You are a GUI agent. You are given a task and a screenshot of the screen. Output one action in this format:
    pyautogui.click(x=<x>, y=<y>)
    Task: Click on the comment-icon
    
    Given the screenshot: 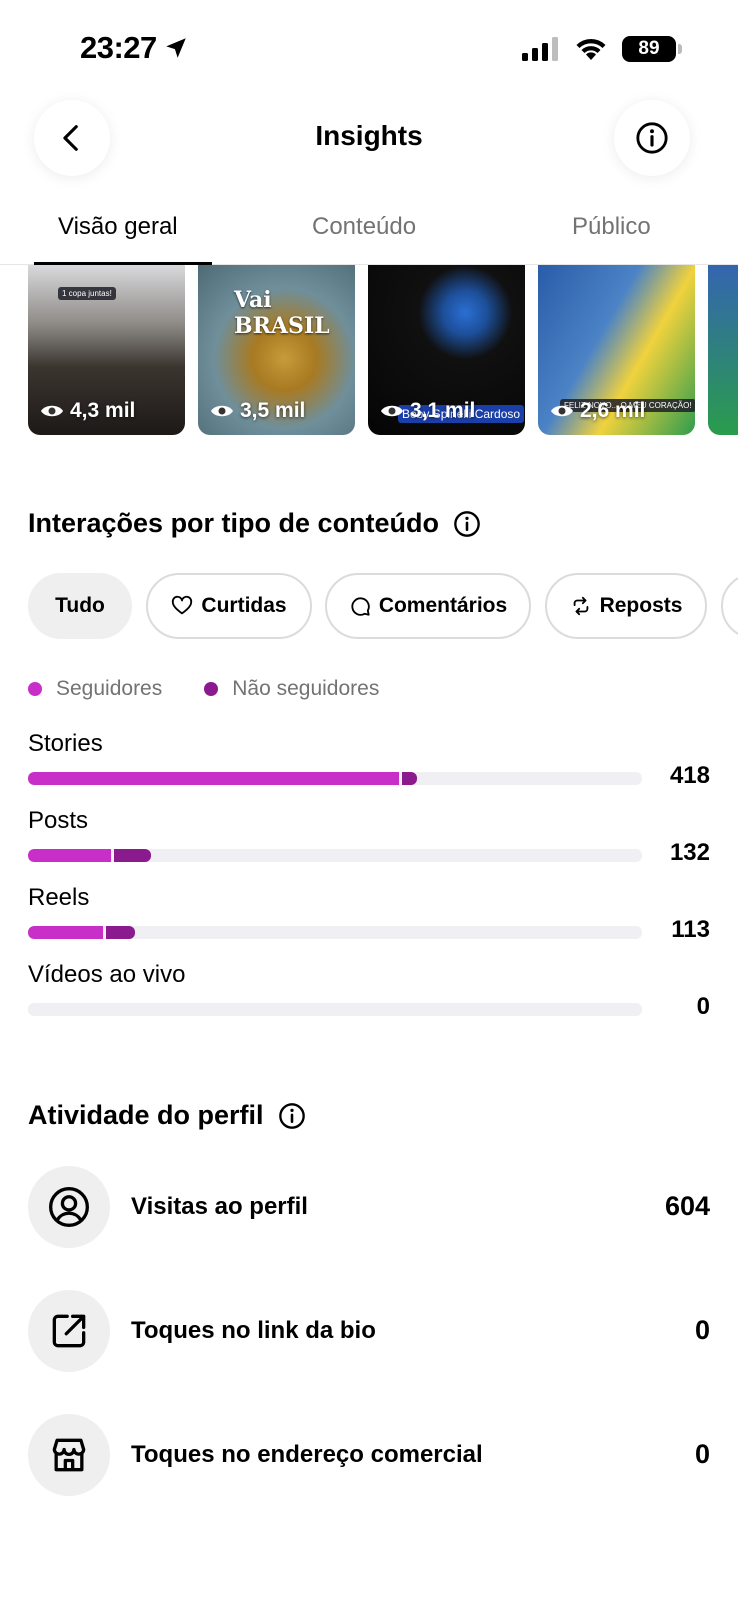 What is the action you would take?
    pyautogui.click(x=360, y=606)
    